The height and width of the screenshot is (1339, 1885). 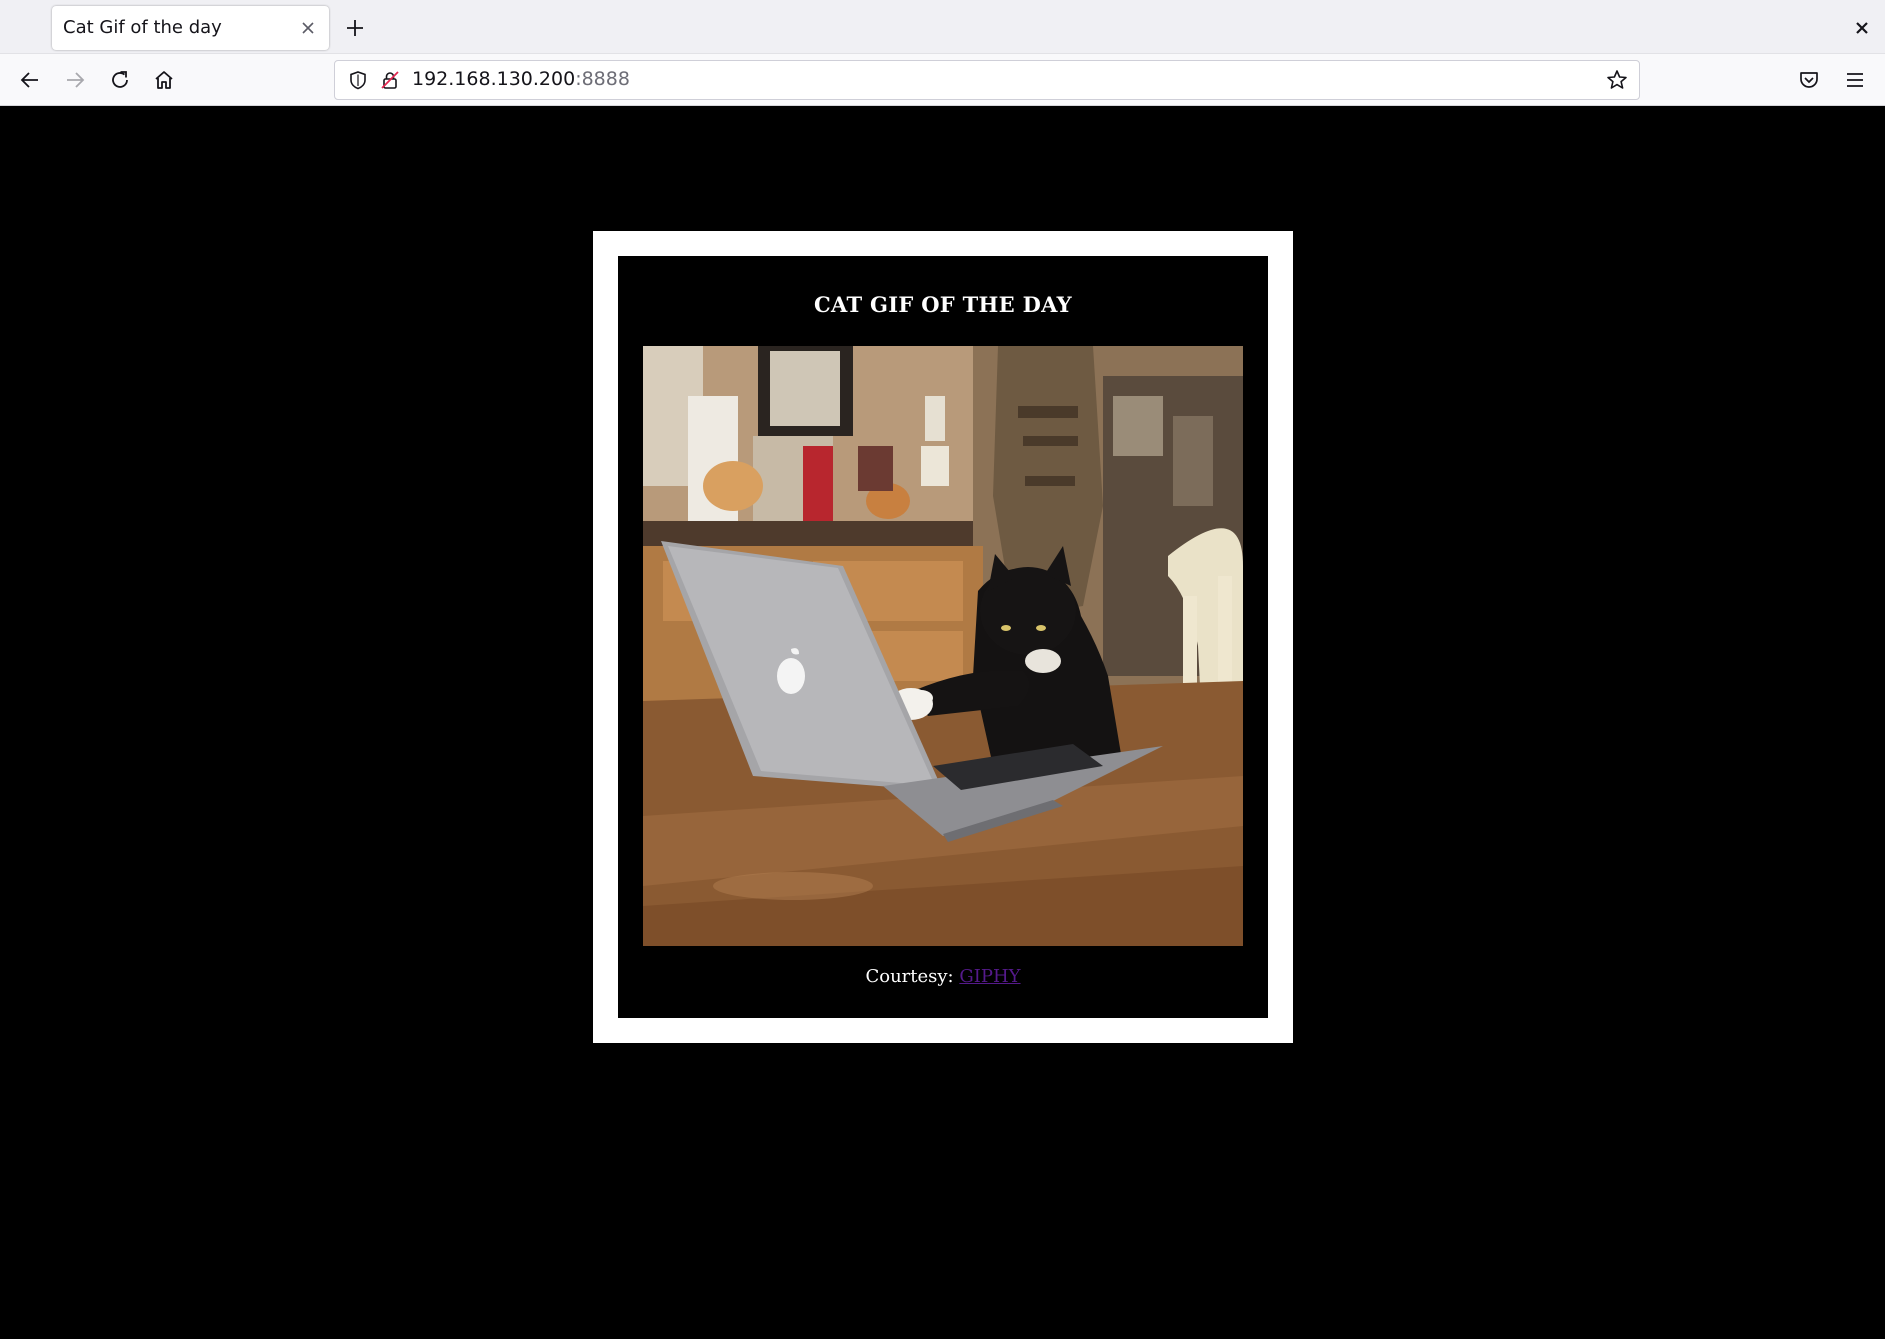 What do you see at coordinates (1862, 28) in the screenshot?
I see `window-close-icon` at bounding box center [1862, 28].